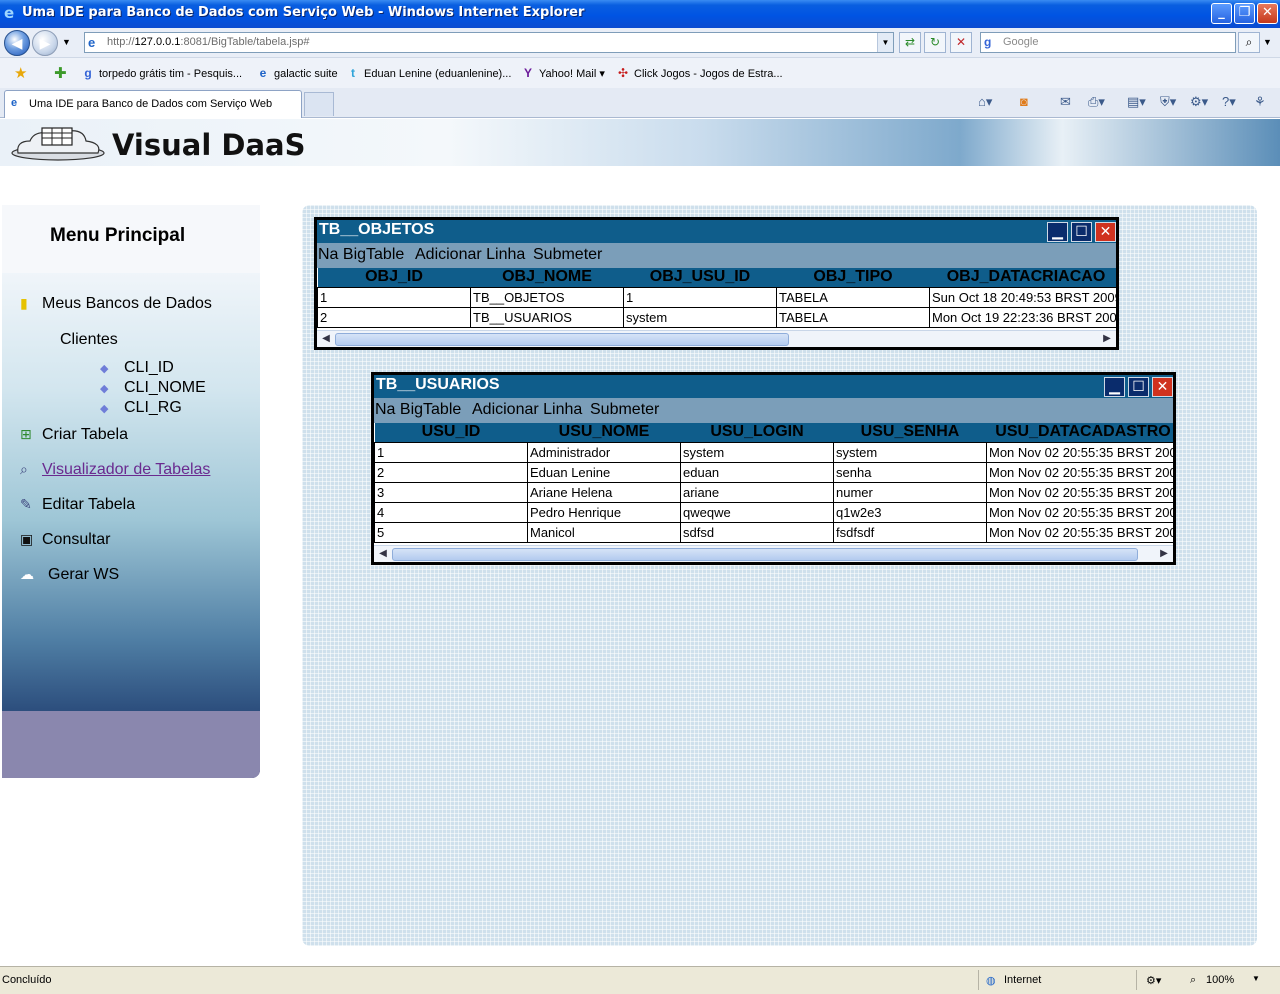 This screenshot has height=994, width=1280. Describe the element at coordinates (1079, 432) in the screenshot. I see `column-header: USU_DATACADASTRO` at that location.